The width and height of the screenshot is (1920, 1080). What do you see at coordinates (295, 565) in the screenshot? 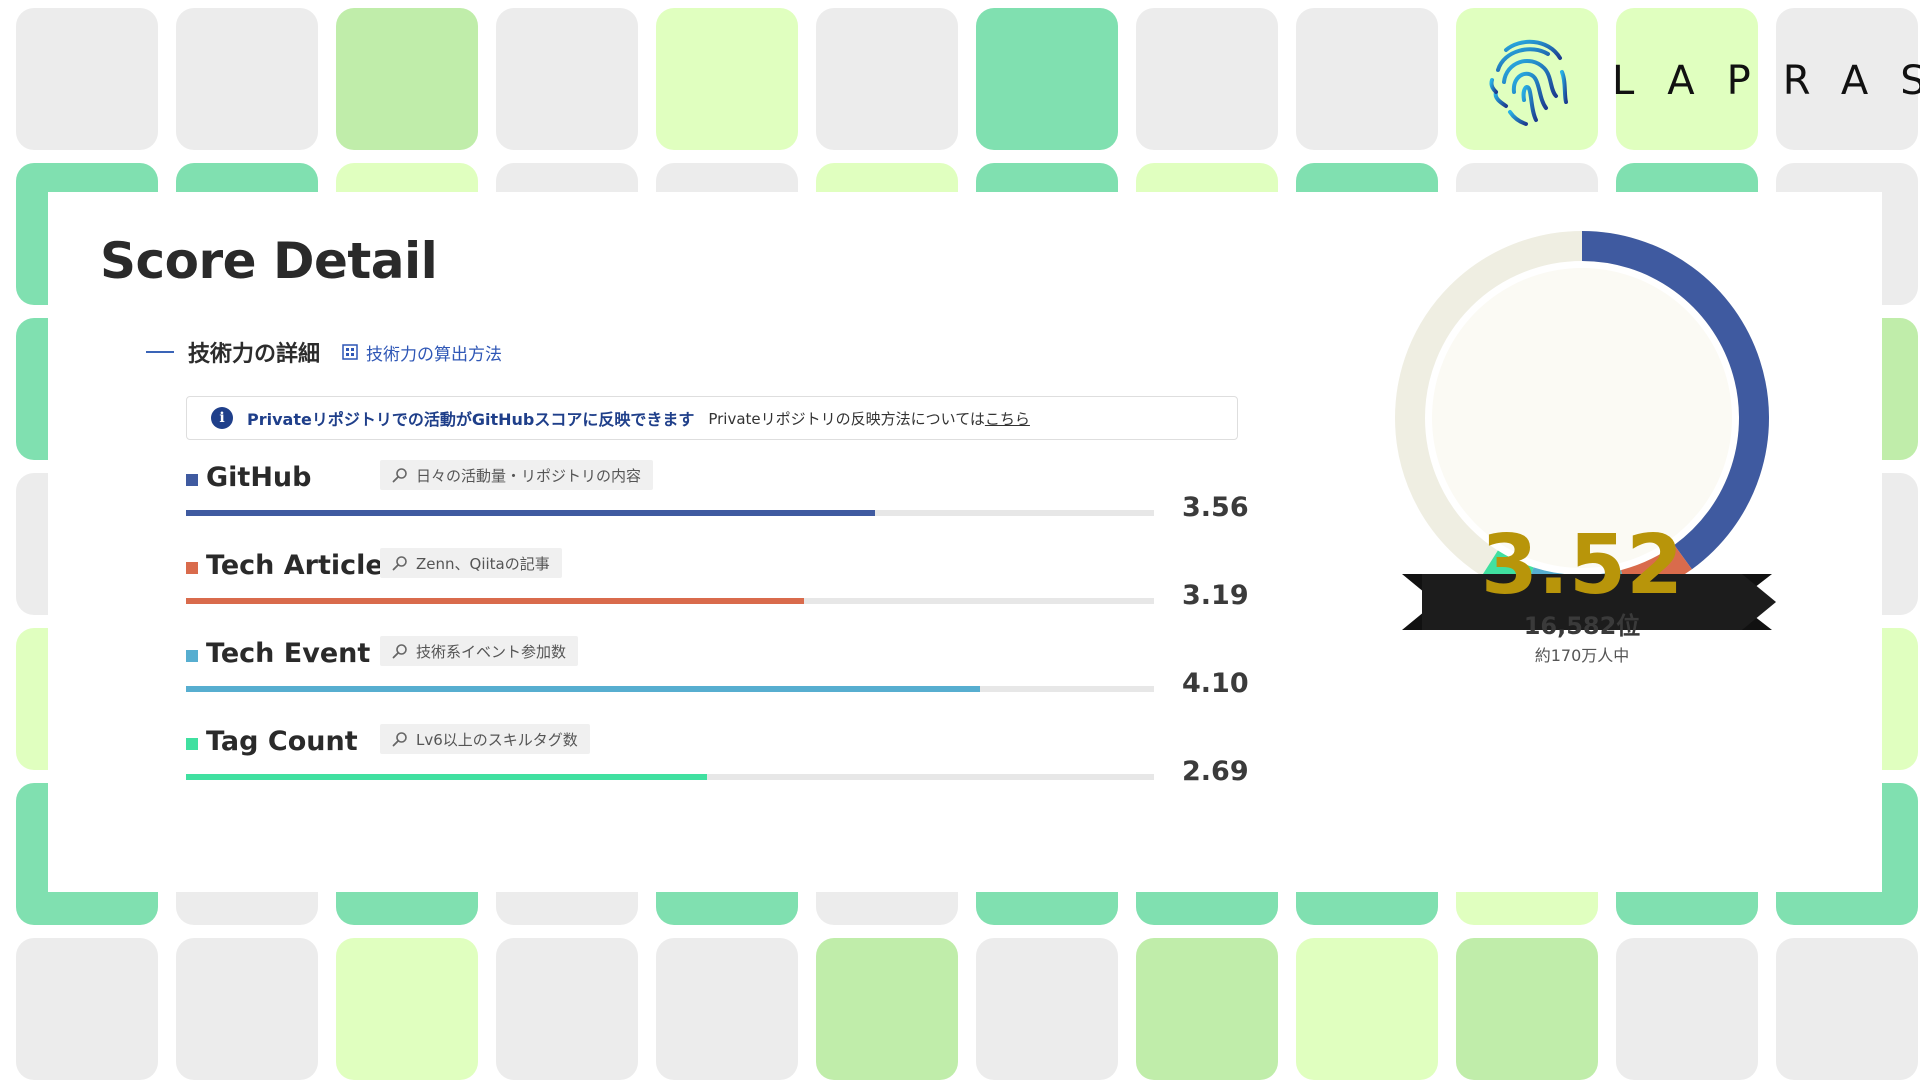
I see `metric-name: Tech Article` at bounding box center [295, 565].